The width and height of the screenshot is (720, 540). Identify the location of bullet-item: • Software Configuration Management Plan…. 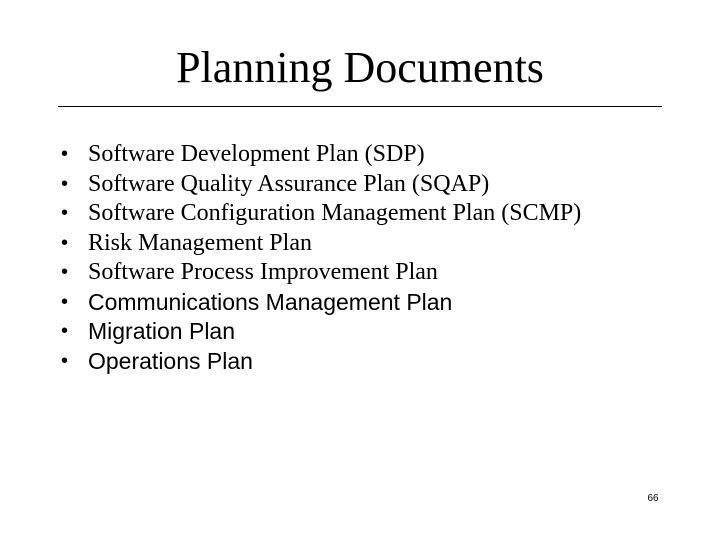
(368, 214).